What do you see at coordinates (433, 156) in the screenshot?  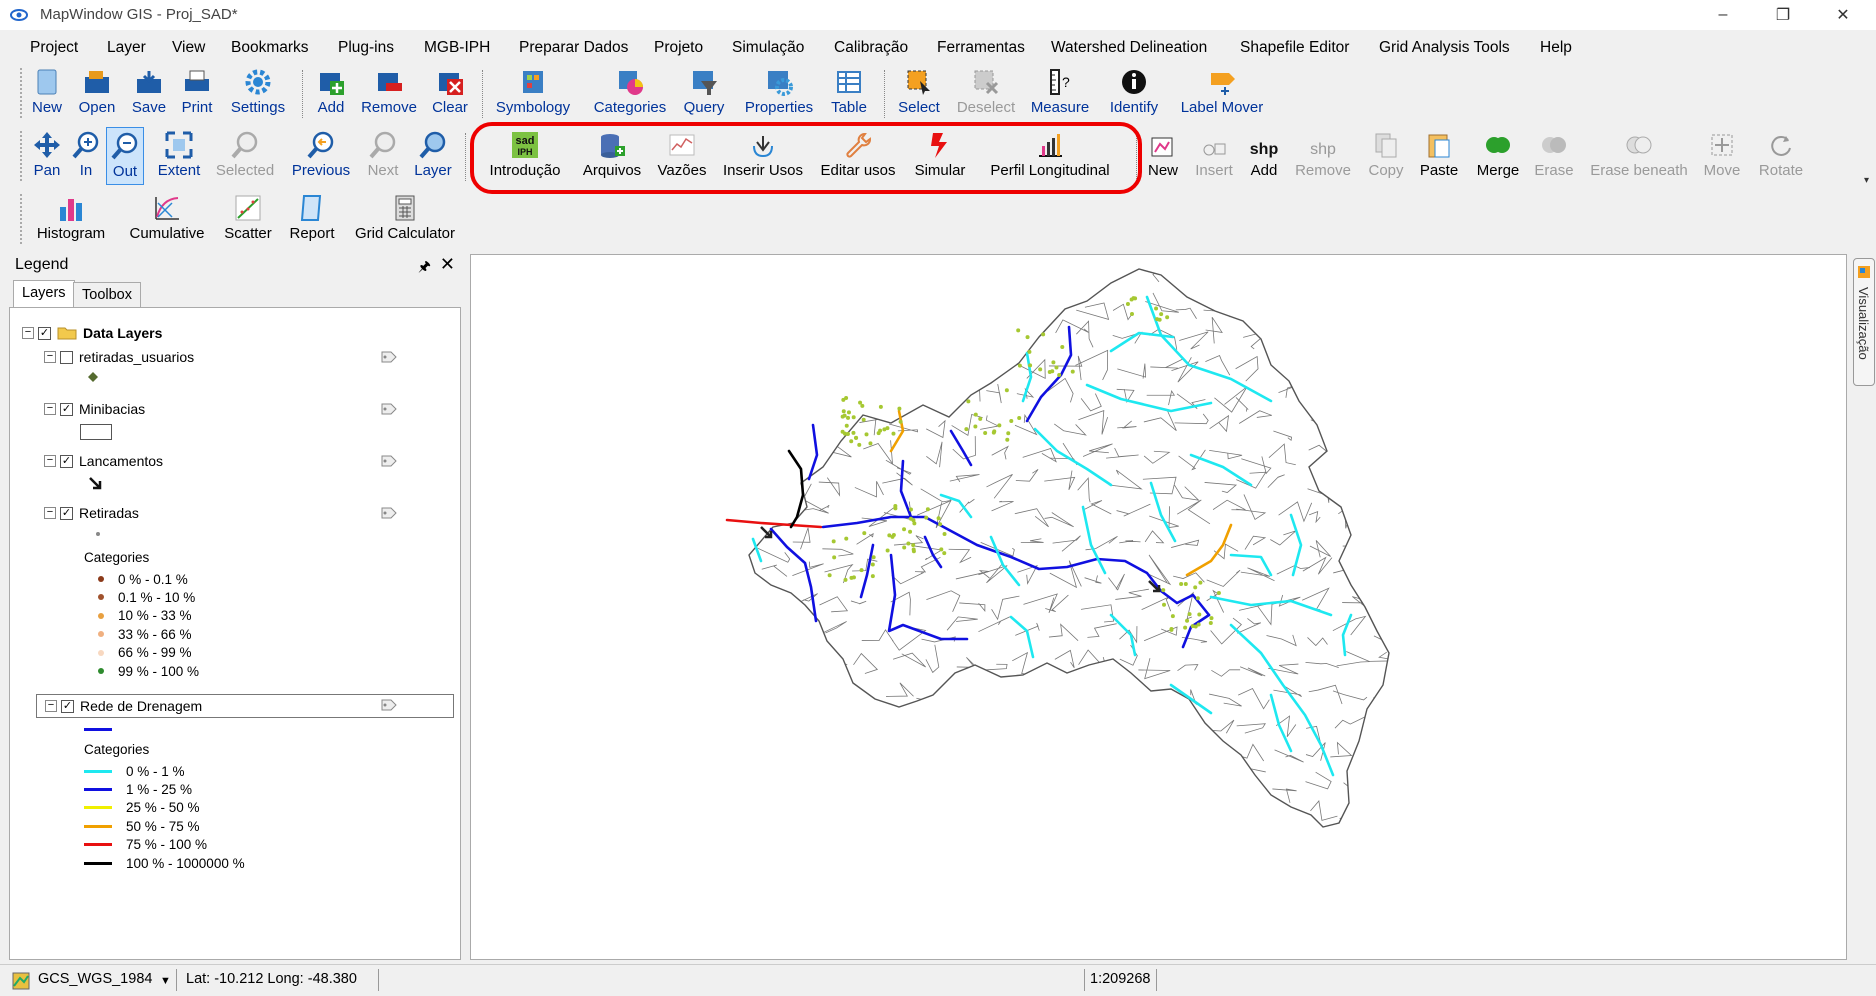 I see `zoom-layer-button: Layer` at bounding box center [433, 156].